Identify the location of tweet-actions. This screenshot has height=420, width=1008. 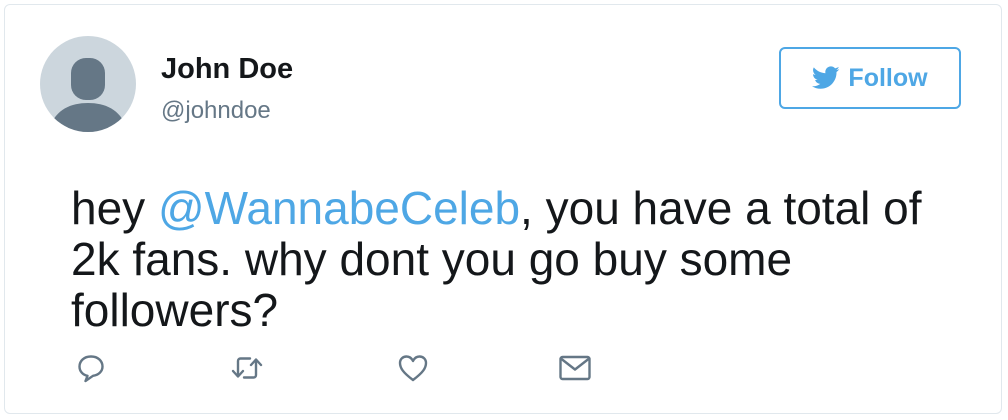
(503, 368).